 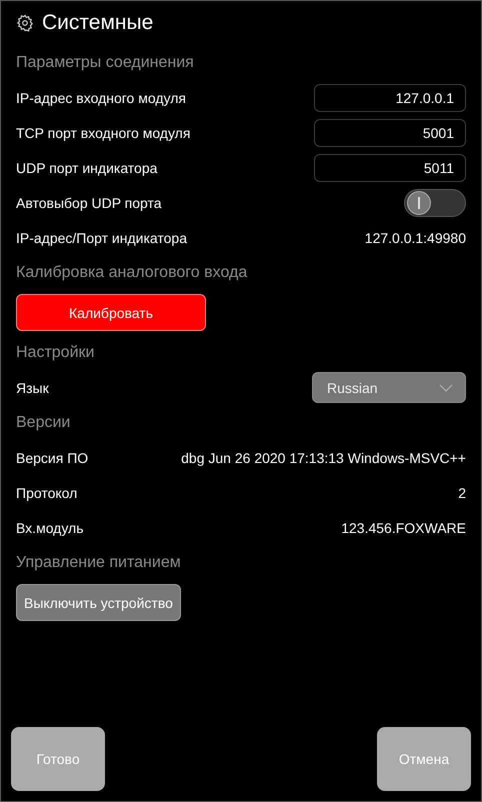 I want to click on calibrate-button: Калибровать, so click(x=111, y=312).